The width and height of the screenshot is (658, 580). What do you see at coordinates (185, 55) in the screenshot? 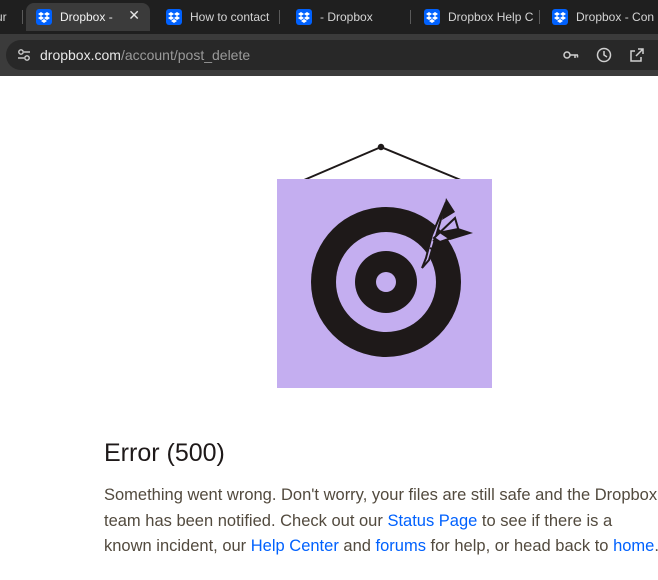
I see `url-path: /account/post_delete` at bounding box center [185, 55].